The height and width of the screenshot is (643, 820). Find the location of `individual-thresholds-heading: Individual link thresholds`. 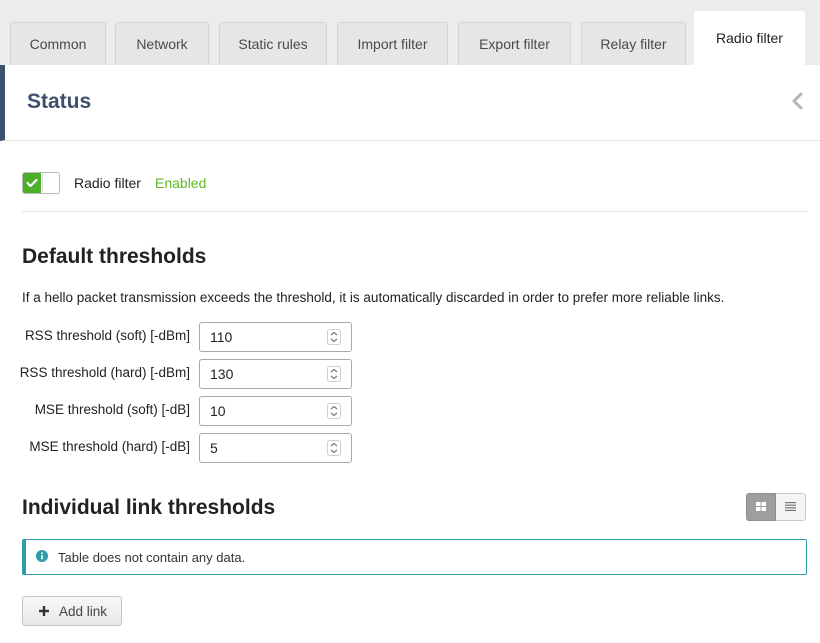

individual-thresholds-heading: Individual link thresholds is located at coordinates (149, 507).